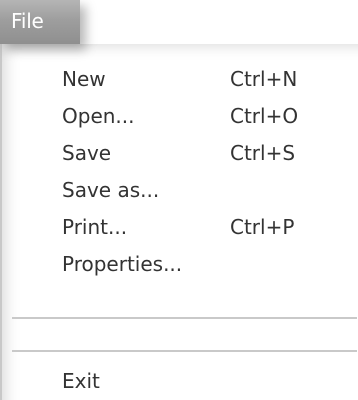 The height and width of the screenshot is (400, 358). Describe the element at coordinates (81, 381) in the screenshot. I see `menu-item-label: Exit` at that location.